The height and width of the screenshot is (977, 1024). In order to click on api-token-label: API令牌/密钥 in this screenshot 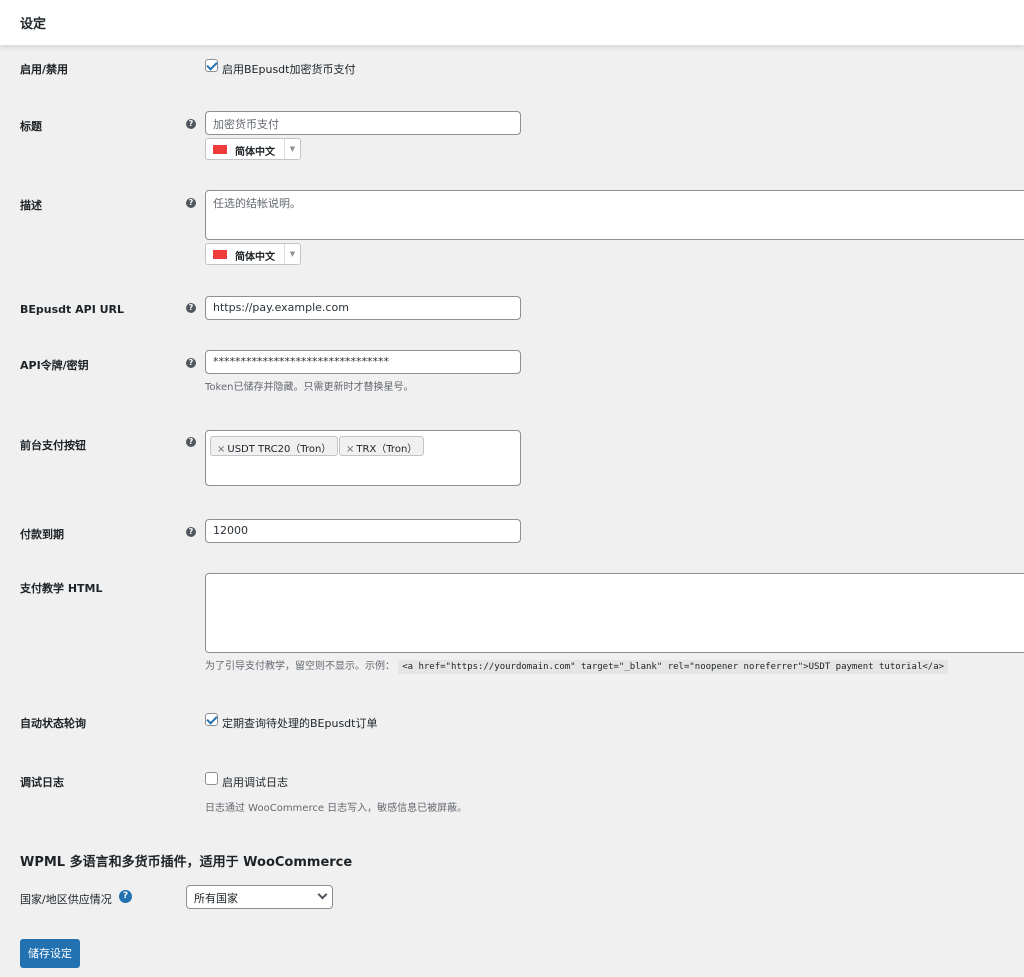, I will do `click(54, 365)`.